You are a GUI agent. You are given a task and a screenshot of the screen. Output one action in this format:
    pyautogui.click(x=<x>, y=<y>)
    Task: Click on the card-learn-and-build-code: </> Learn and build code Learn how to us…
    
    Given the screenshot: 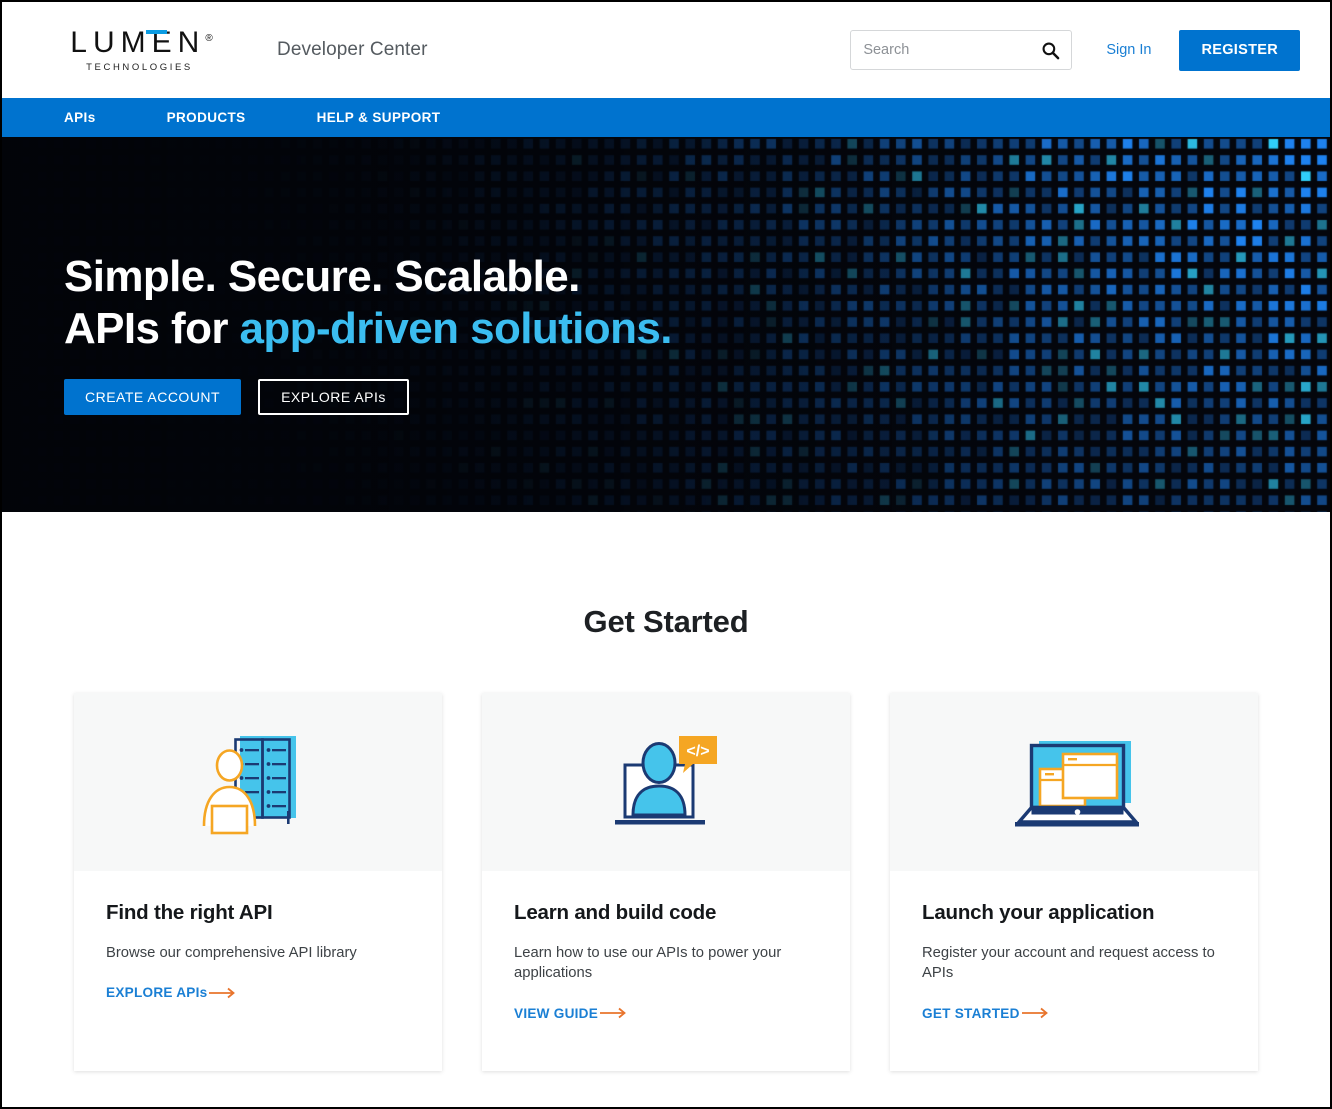 What is the action you would take?
    pyautogui.click(x=666, y=882)
    